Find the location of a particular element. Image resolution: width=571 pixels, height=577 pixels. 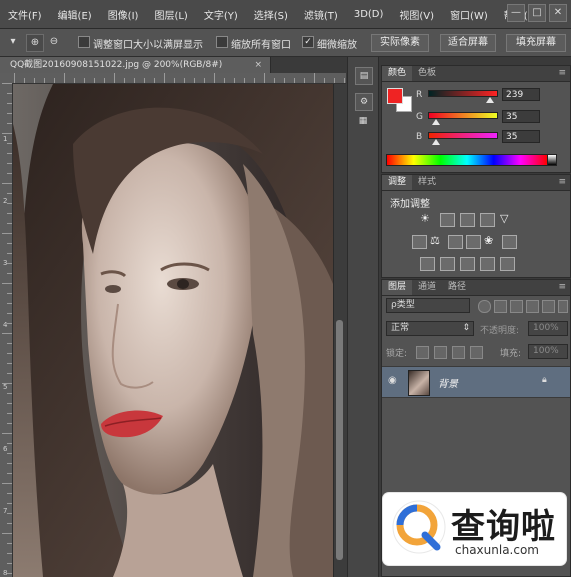

opacity-field: 100% is located at coordinates (548, 328).